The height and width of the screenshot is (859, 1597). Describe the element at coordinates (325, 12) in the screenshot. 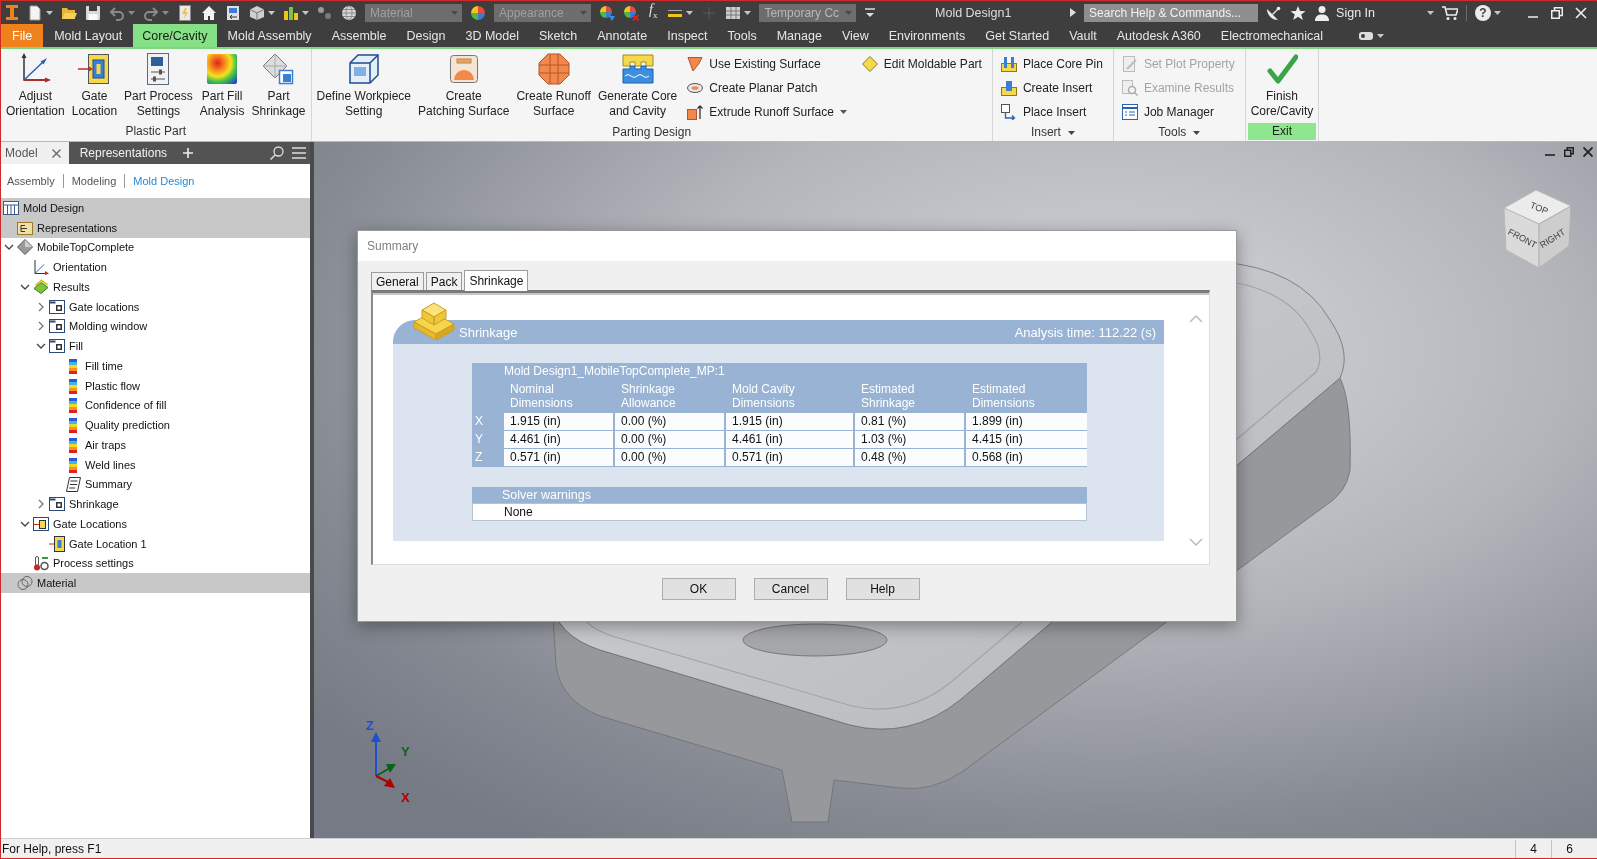

I see `two-dots-icon` at that location.